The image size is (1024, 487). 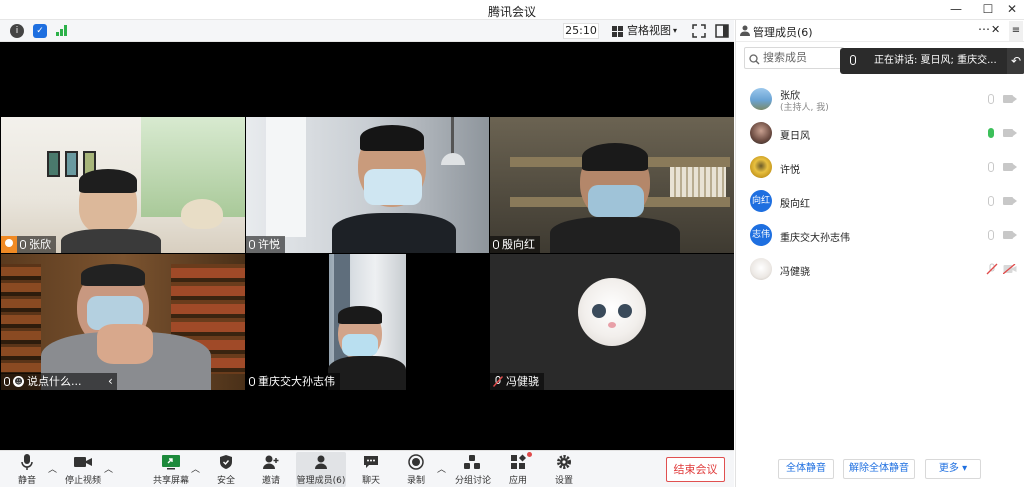 I want to click on share-screen-button: 共享屏幕, so click(x=171, y=469).